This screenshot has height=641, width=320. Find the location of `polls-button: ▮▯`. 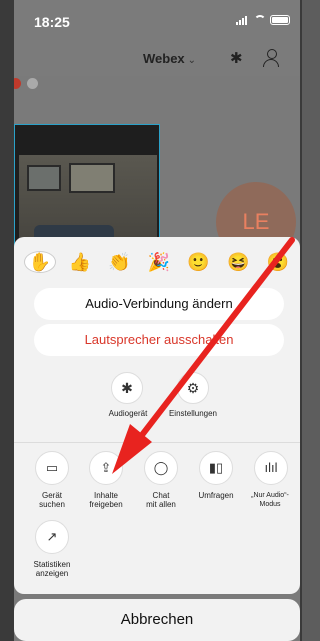

polls-button: ▮▯ is located at coordinates (216, 468).